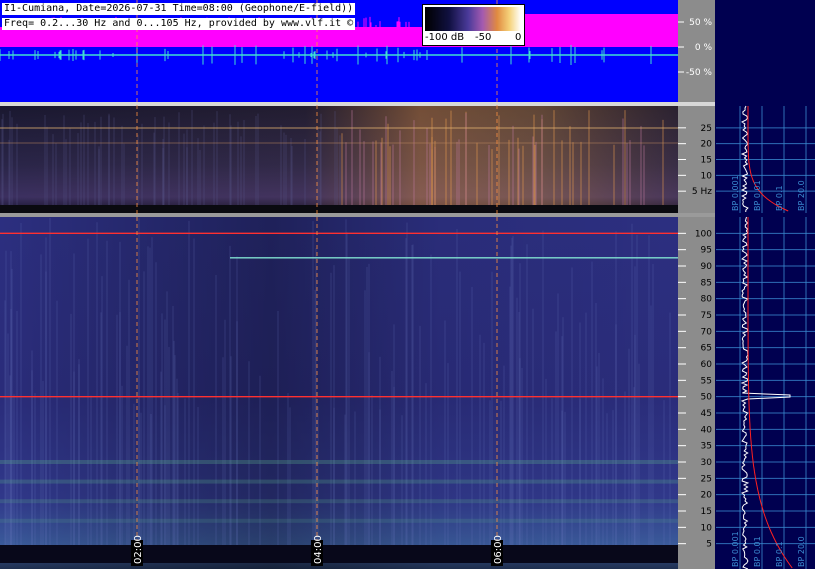 This screenshot has width=815, height=569. I want to click on colorbar-gradient, so click(473, 19).